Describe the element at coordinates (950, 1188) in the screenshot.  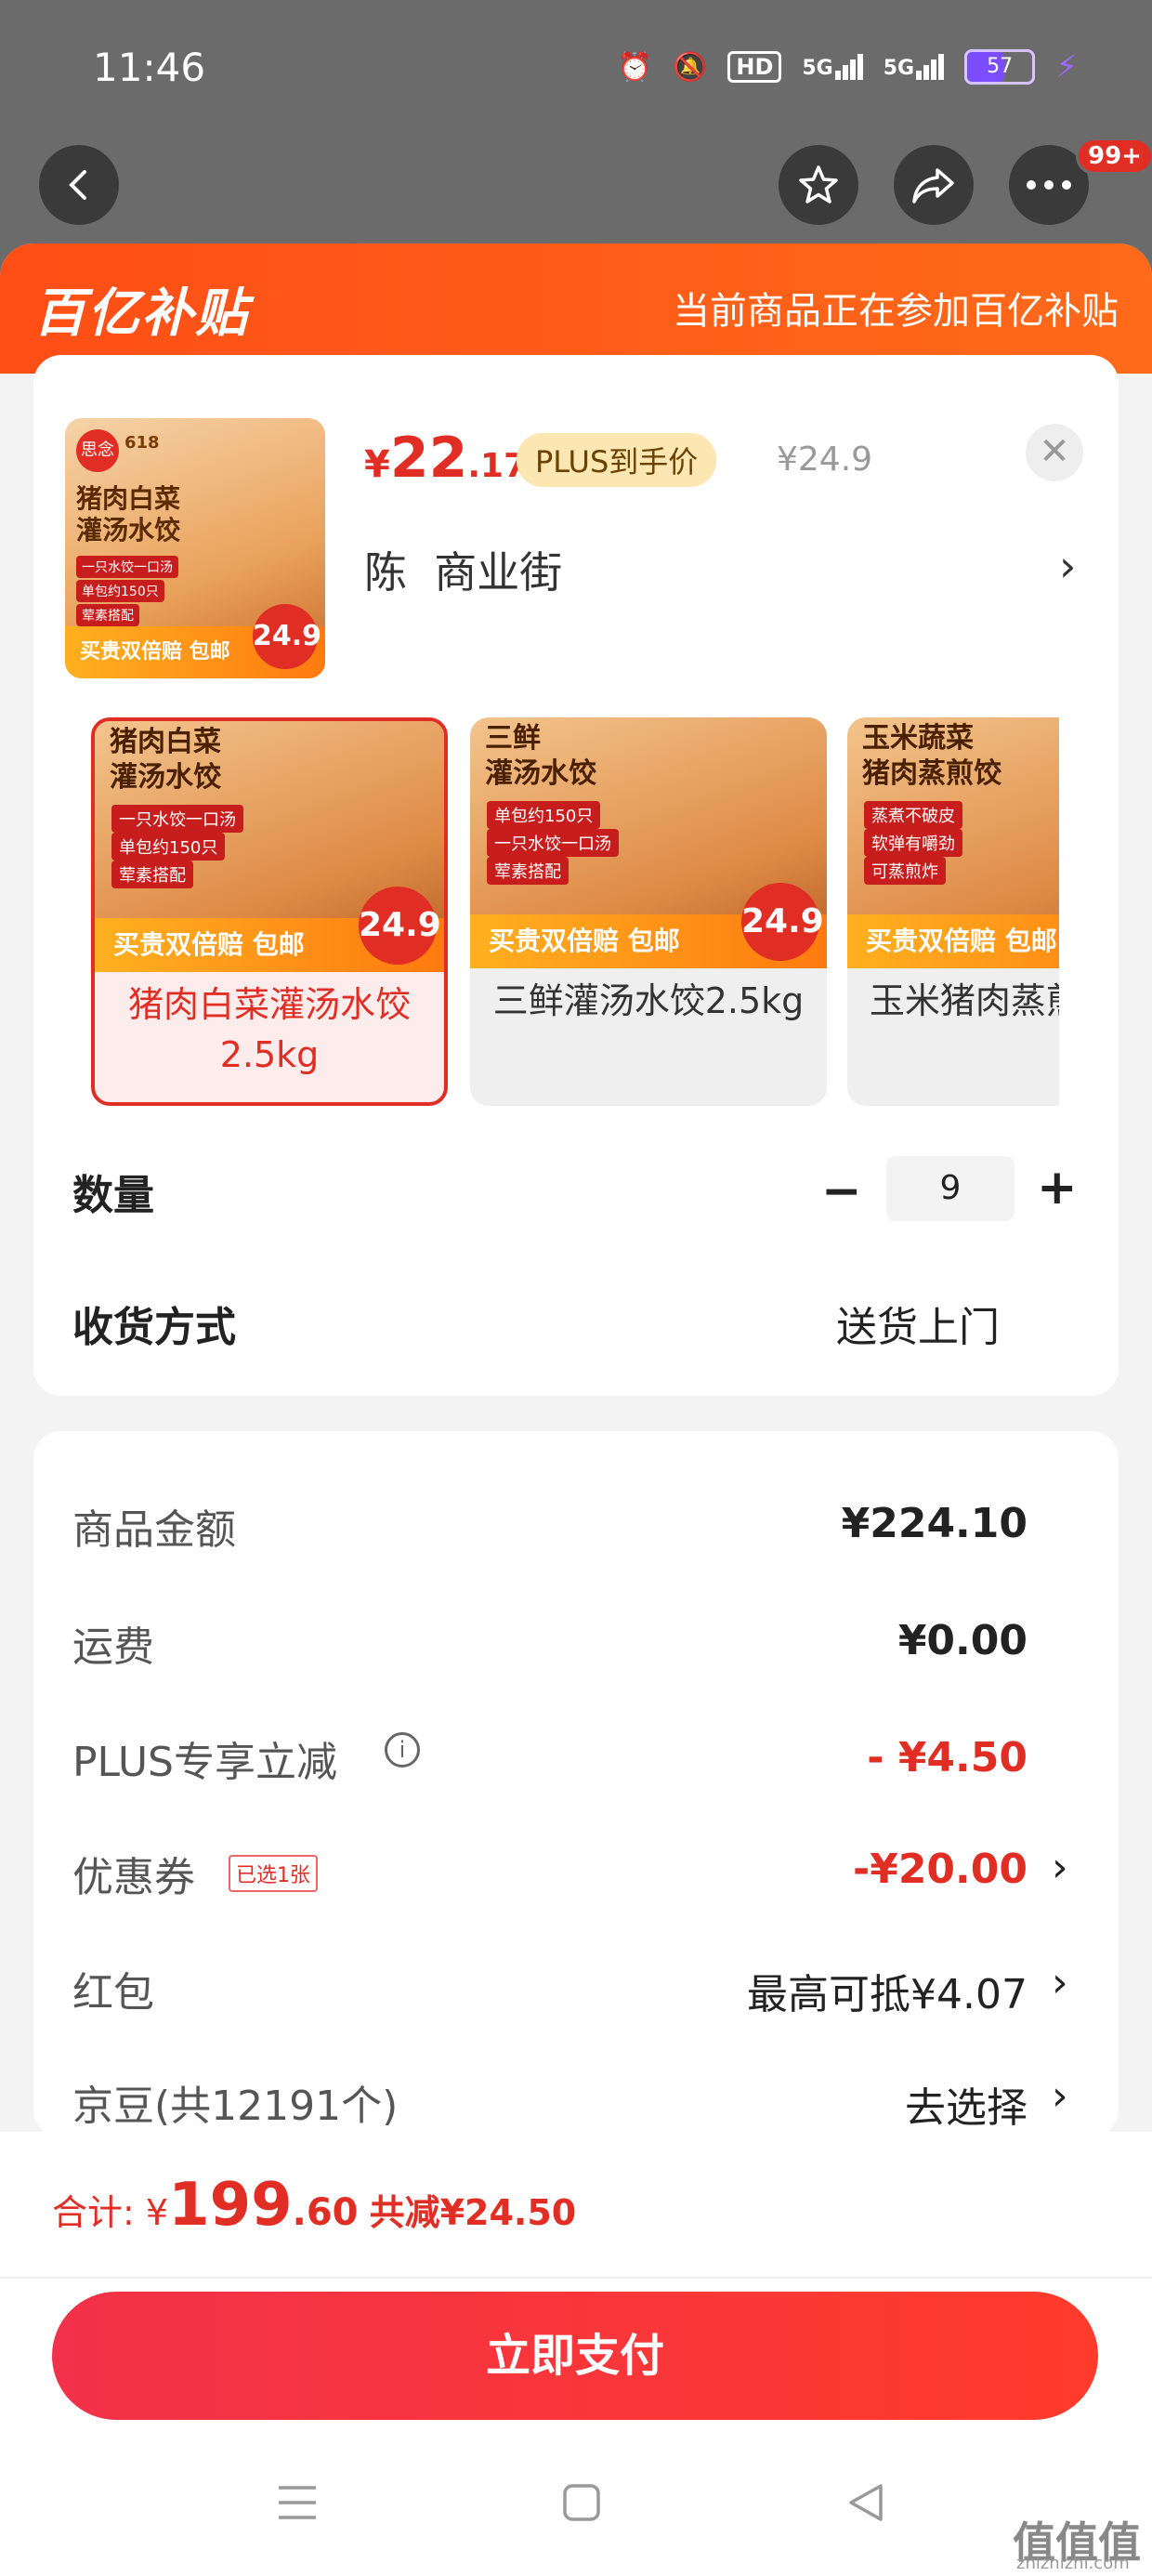
I see `quantity-input: 9` at that location.